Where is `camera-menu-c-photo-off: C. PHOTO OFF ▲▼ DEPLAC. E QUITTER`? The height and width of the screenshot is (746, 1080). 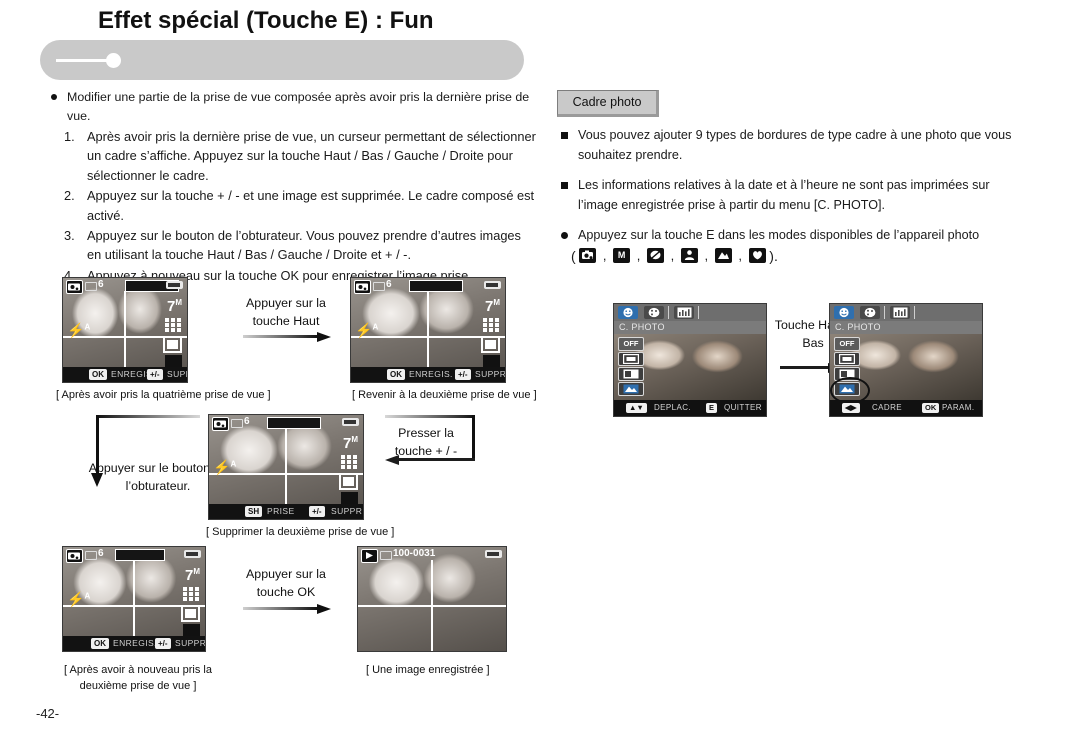 camera-menu-c-photo-off: C. PHOTO OFF ▲▼ DEPLAC. E QUITTER is located at coordinates (690, 360).